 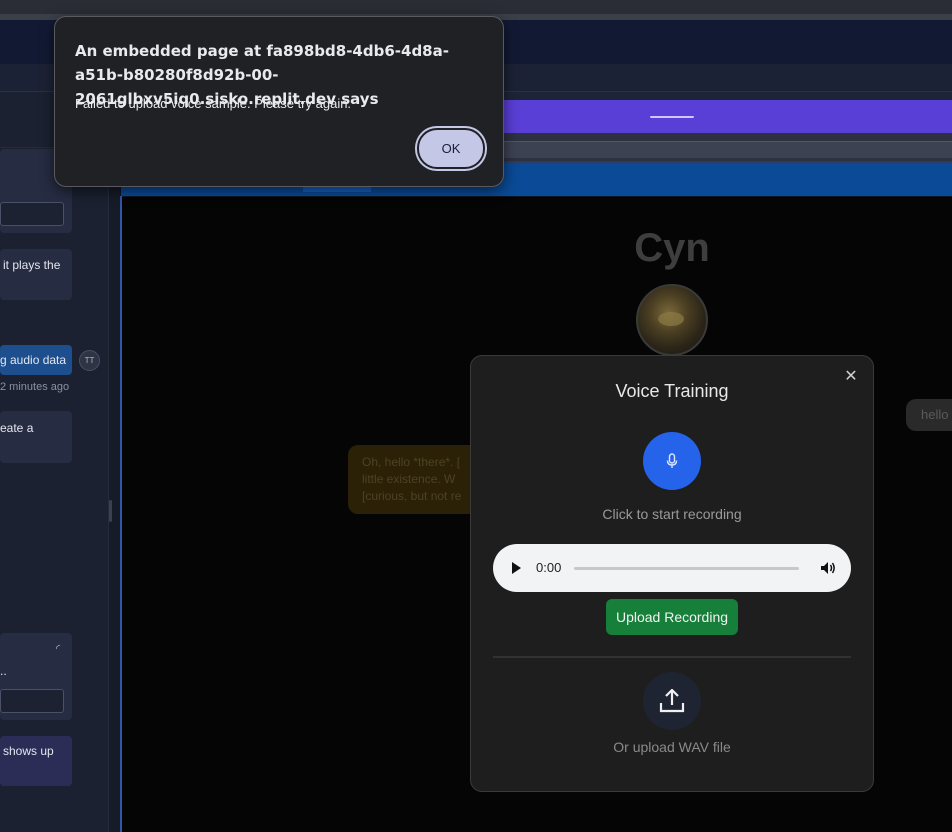 I want to click on ok-button: OK, so click(x=451, y=148).